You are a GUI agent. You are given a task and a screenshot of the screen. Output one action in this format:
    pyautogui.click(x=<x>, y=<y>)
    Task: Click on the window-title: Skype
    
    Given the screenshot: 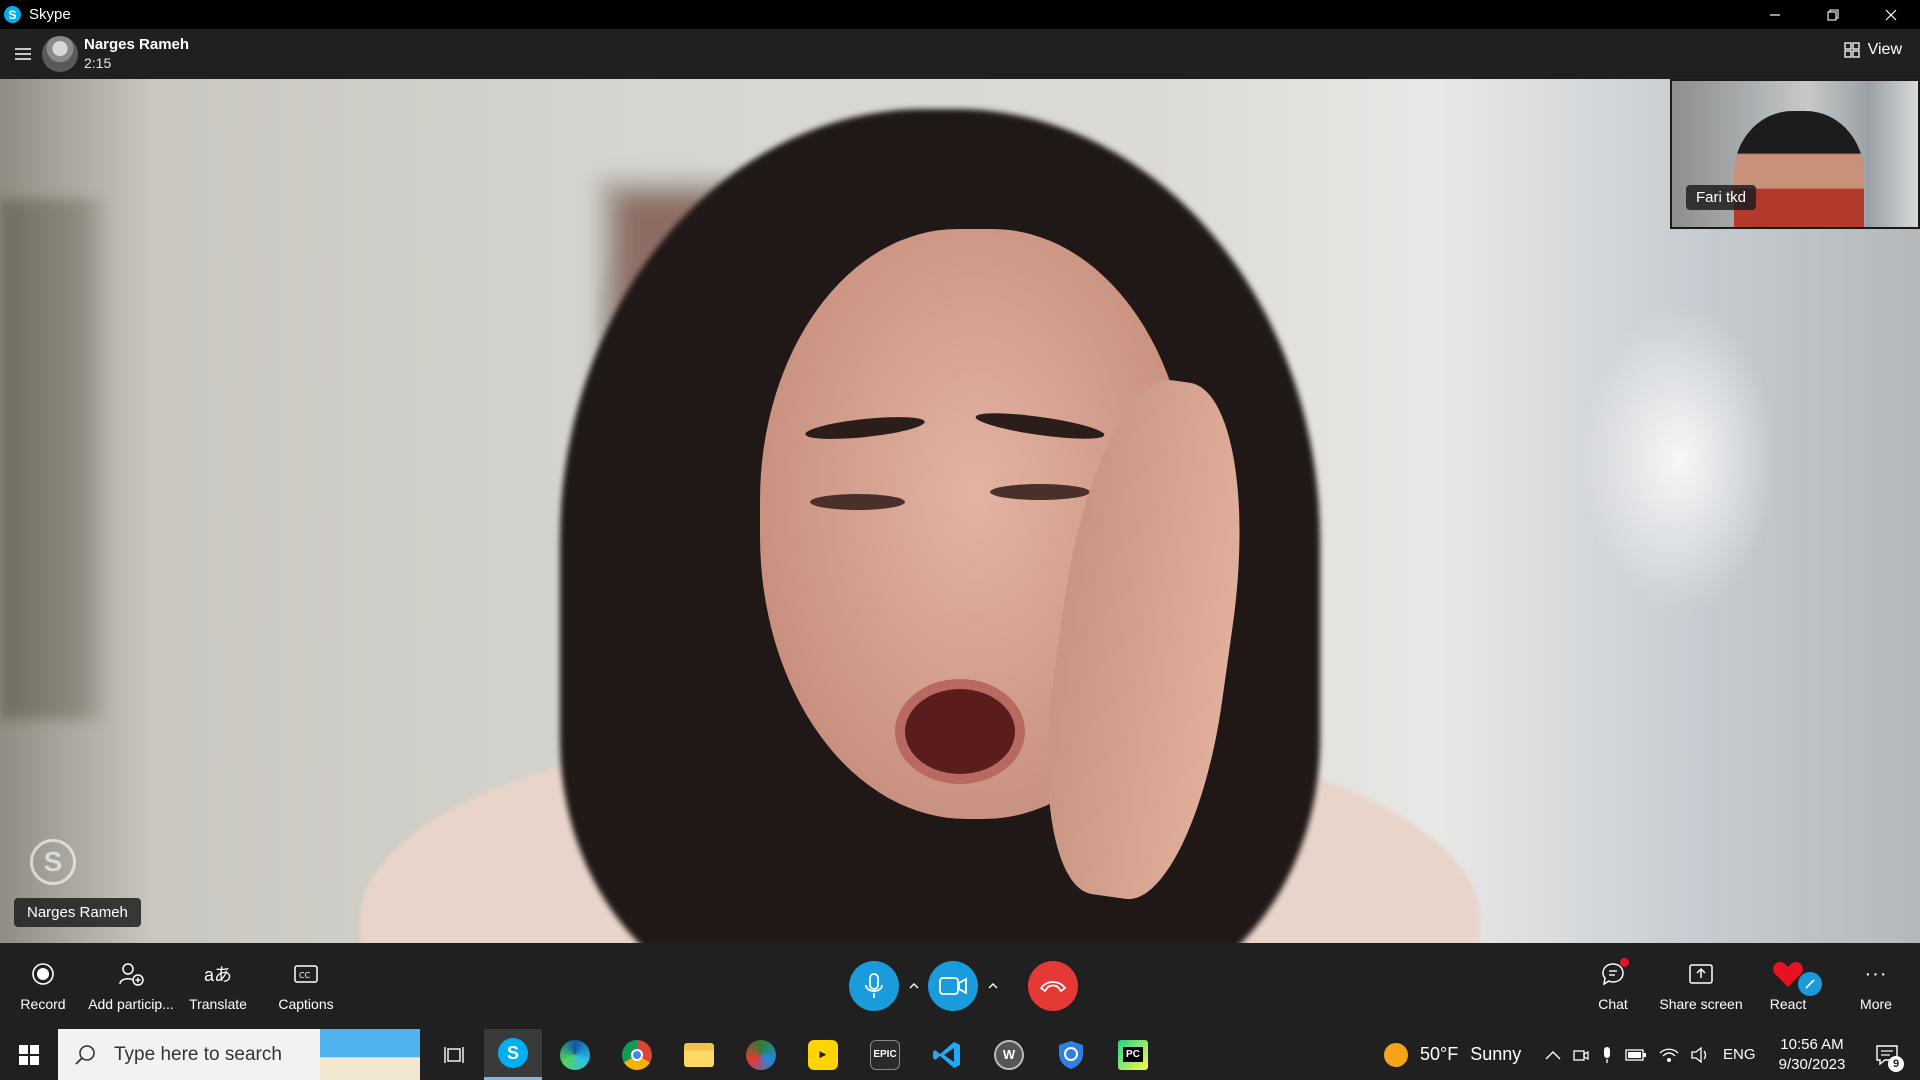 What is the action you would take?
    pyautogui.click(x=50, y=14)
    